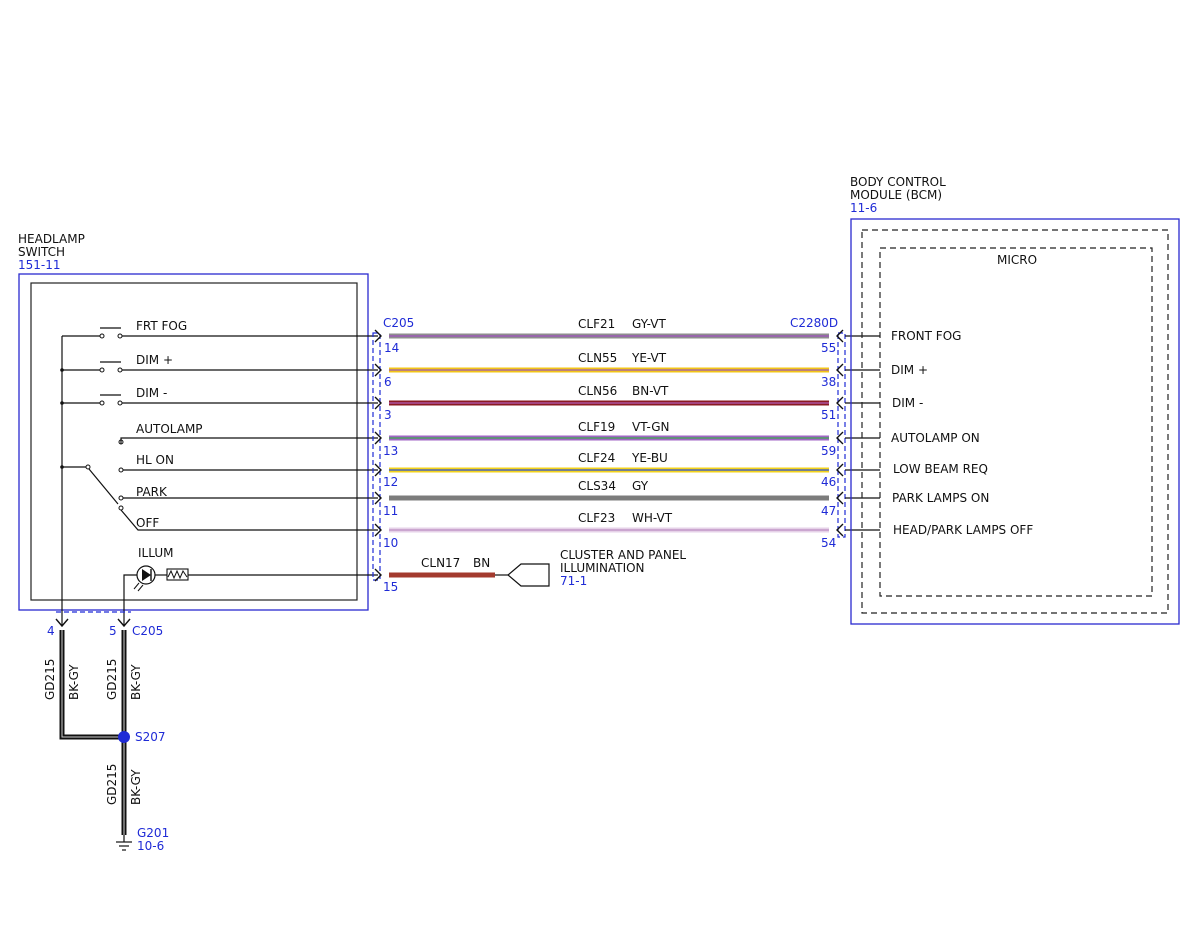 This screenshot has height=927, width=1199. What do you see at coordinates (863, 208) in the screenshot?
I see `bcm-ref: 11-6` at bounding box center [863, 208].